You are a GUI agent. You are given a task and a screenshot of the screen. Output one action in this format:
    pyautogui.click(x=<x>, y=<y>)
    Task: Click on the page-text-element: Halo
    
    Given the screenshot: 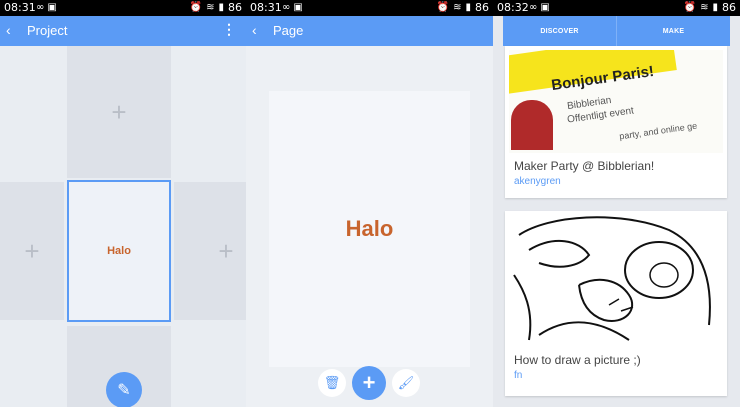 What is the action you would take?
    pyautogui.click(x=370, y=229)
    